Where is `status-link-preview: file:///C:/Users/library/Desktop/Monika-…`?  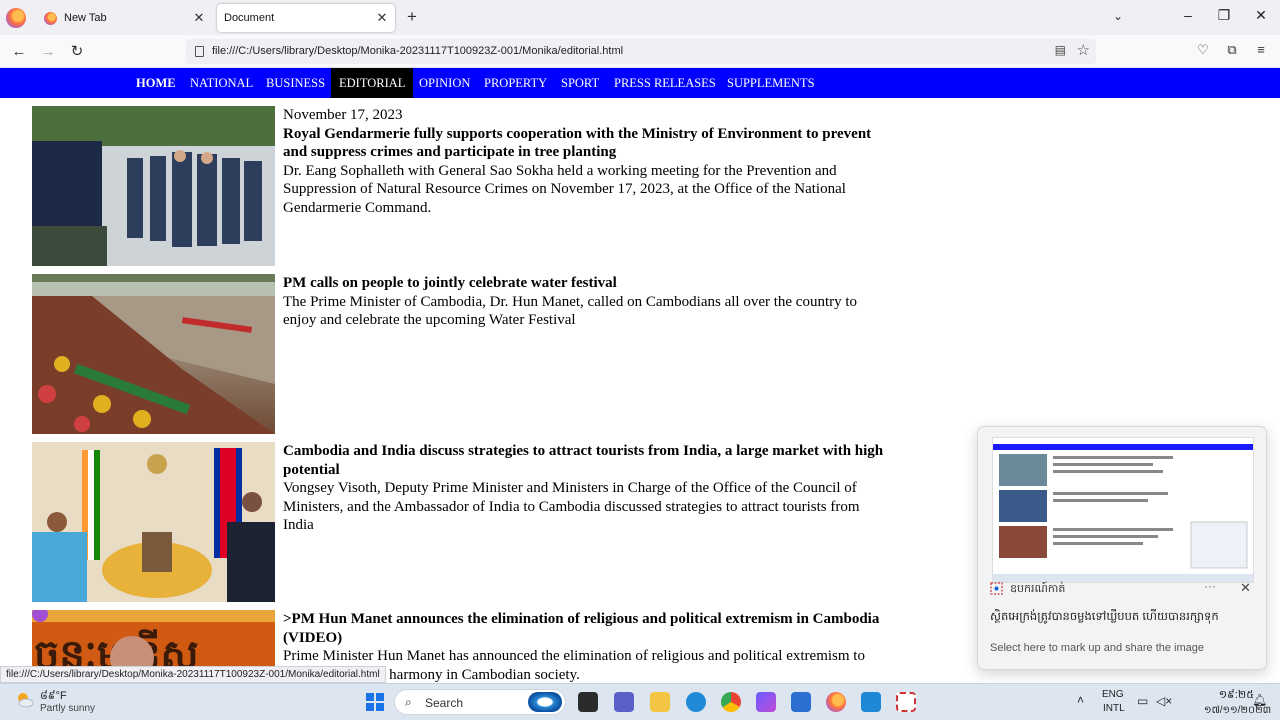
status-link-preview: file:///C:/Users/library/Desktop/Monika-… is located at coordinates (193, 674).